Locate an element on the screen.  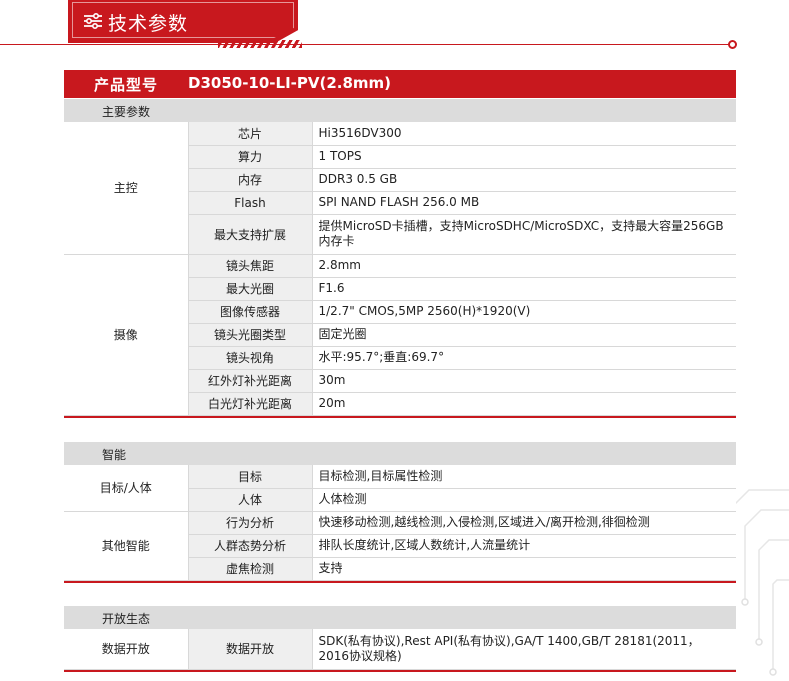
spec-value: SPI NAND FLASH 256.0 MB is located at coordinates (524, 203).